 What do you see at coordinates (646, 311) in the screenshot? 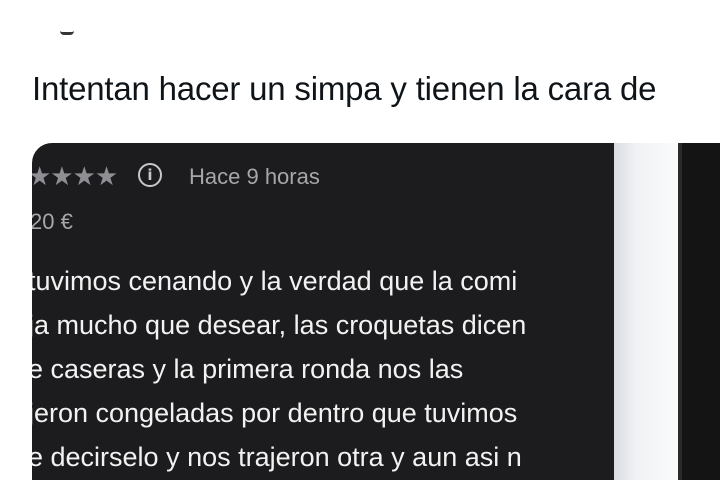
I see `image-strip-light` at bounding box center [646, 311].